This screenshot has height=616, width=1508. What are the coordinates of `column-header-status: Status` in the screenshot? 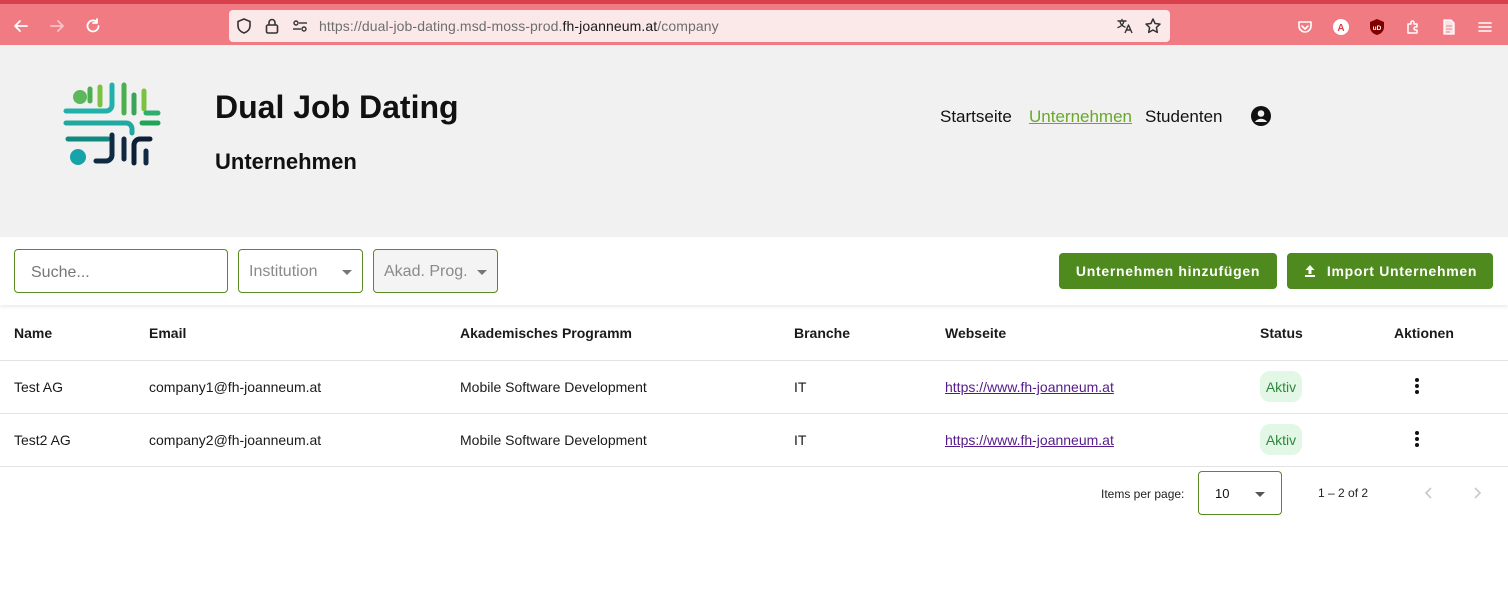 It's located at (1281, 333).